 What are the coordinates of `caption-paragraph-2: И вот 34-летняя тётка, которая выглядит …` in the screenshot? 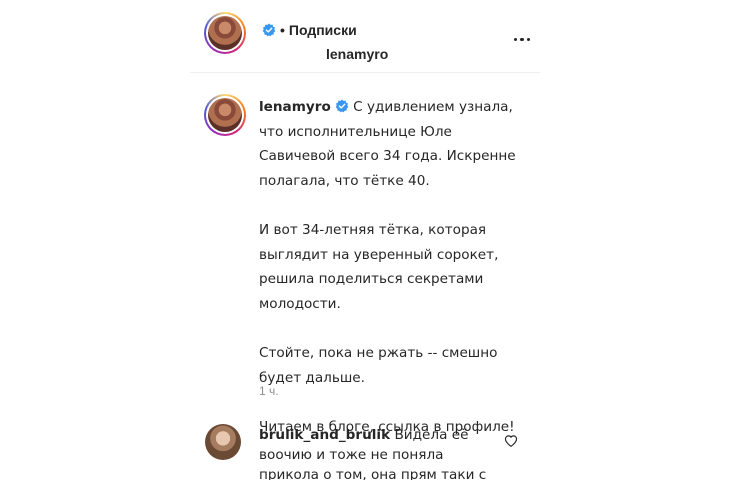 It's located at (379, 267).